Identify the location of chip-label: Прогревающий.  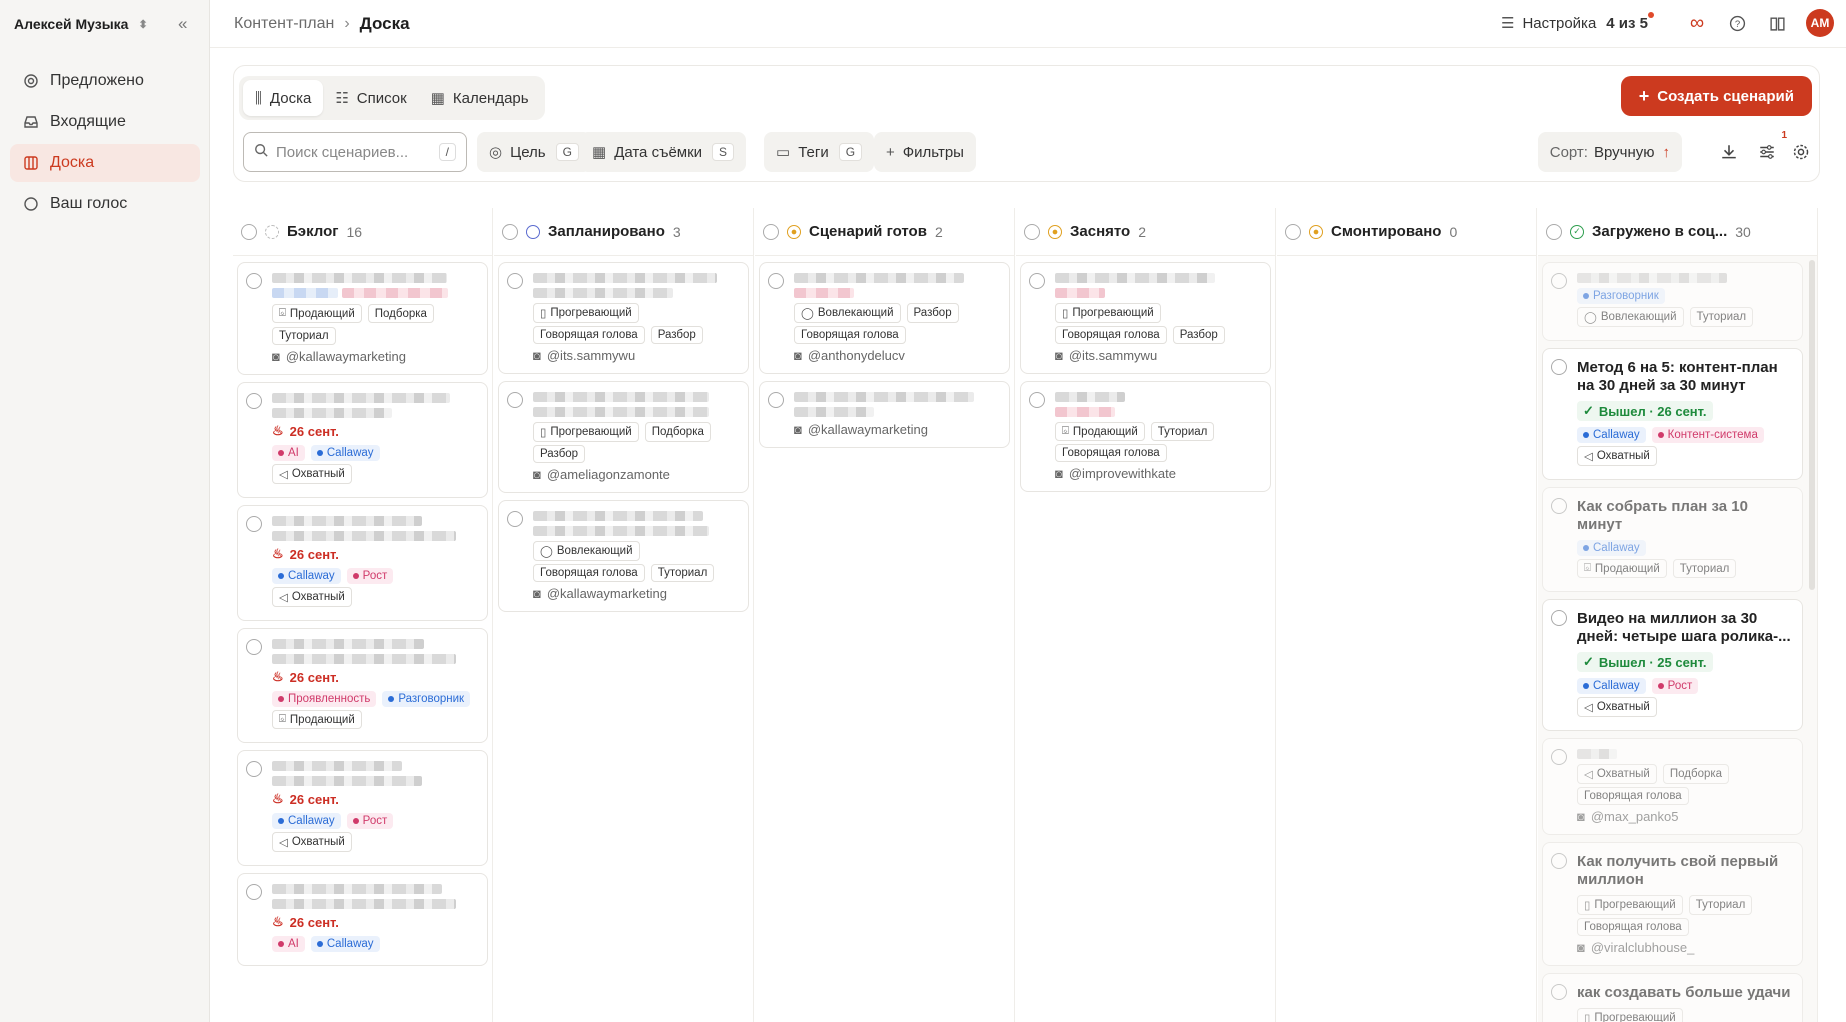
(1635, 1017).